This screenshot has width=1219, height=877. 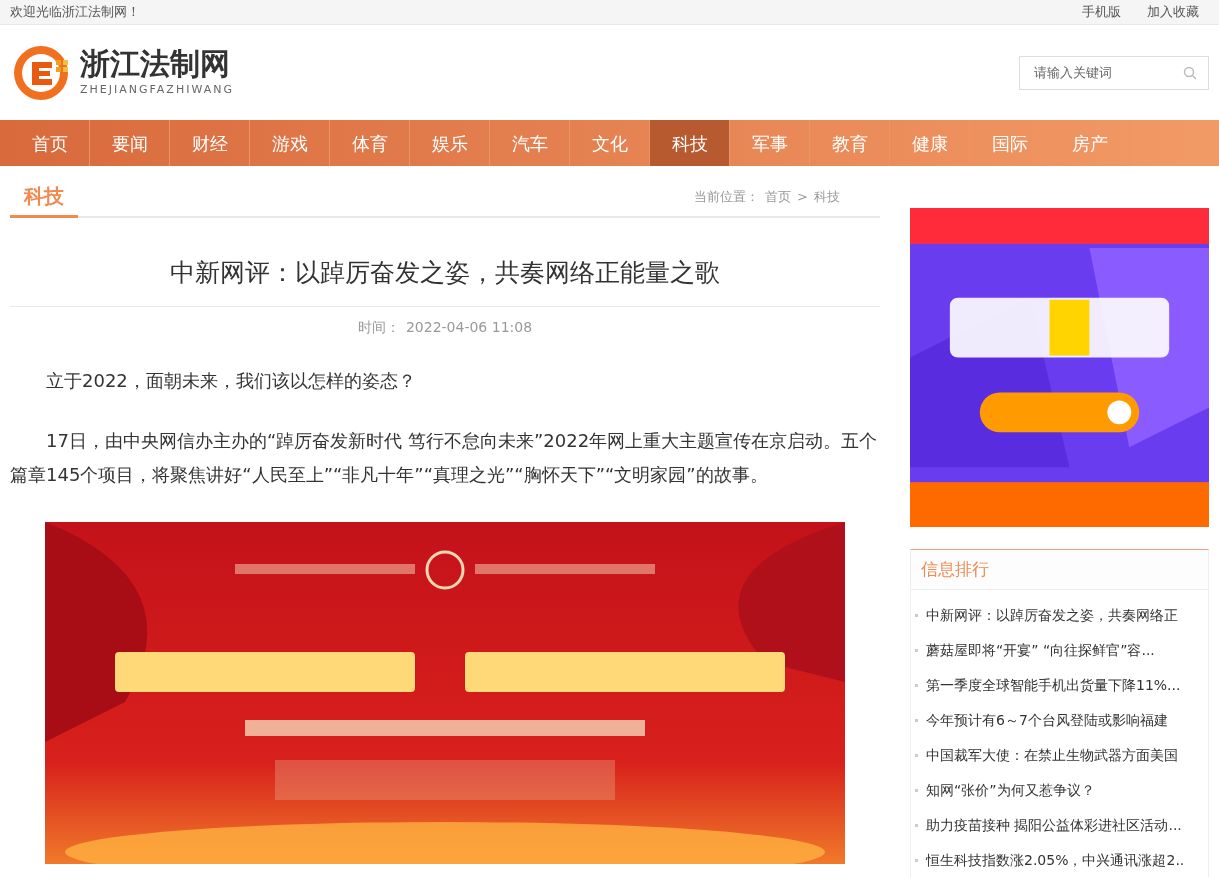 I want to click on ranking-title: 信息排行, so click(x=955, y=569).